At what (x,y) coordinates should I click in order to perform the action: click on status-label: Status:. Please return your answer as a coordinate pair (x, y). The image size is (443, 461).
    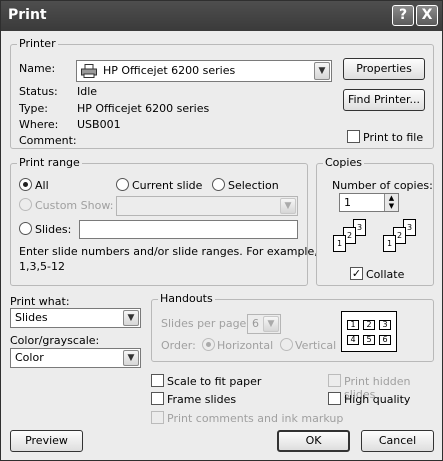
    Looking at the image, I should click on (38, 91).